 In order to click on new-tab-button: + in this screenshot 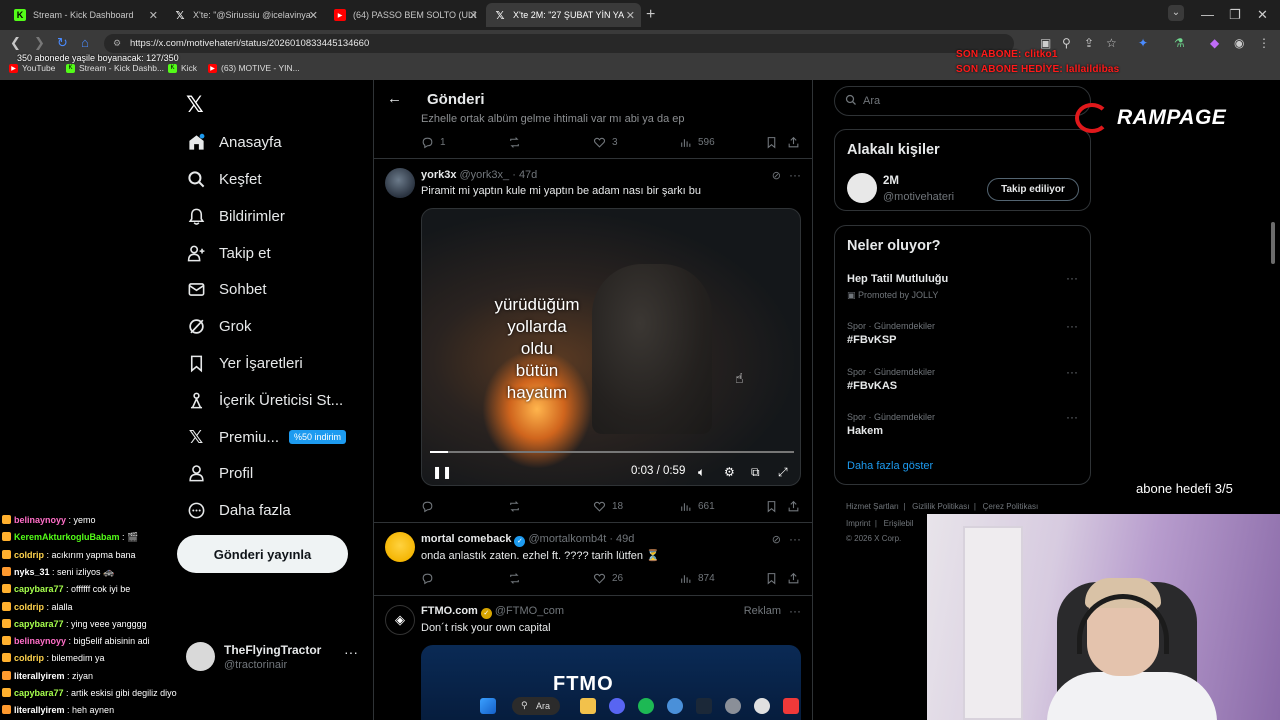, I will do `click(650, 15)`.